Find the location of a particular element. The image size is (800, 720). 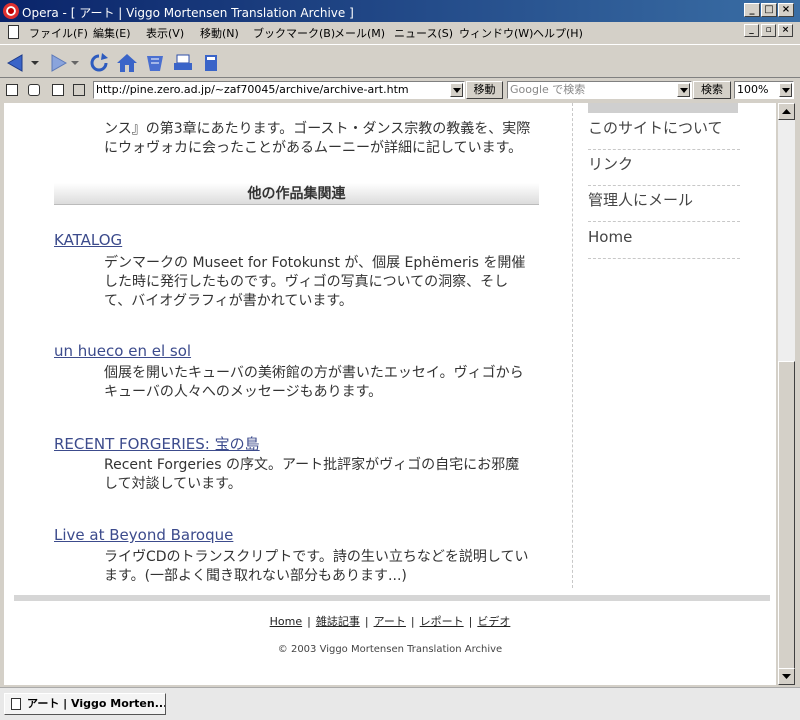

hotlist-icon is located at coordinates (155, 63).